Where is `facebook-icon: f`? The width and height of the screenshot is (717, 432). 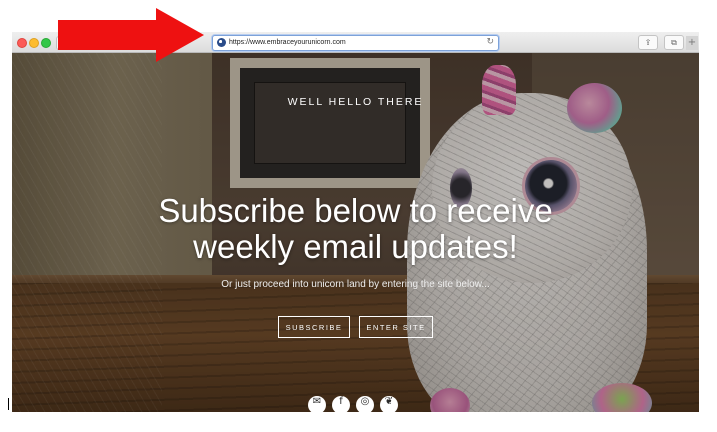
facebook-icon: f is located at coordinates (341, 404).